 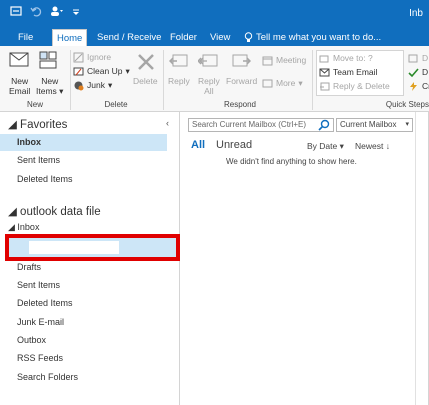 What do you see at coordinates (209, 86) in the screenshot?
I see `reply-all-button: Reply All` at bounding box center [209, 86].